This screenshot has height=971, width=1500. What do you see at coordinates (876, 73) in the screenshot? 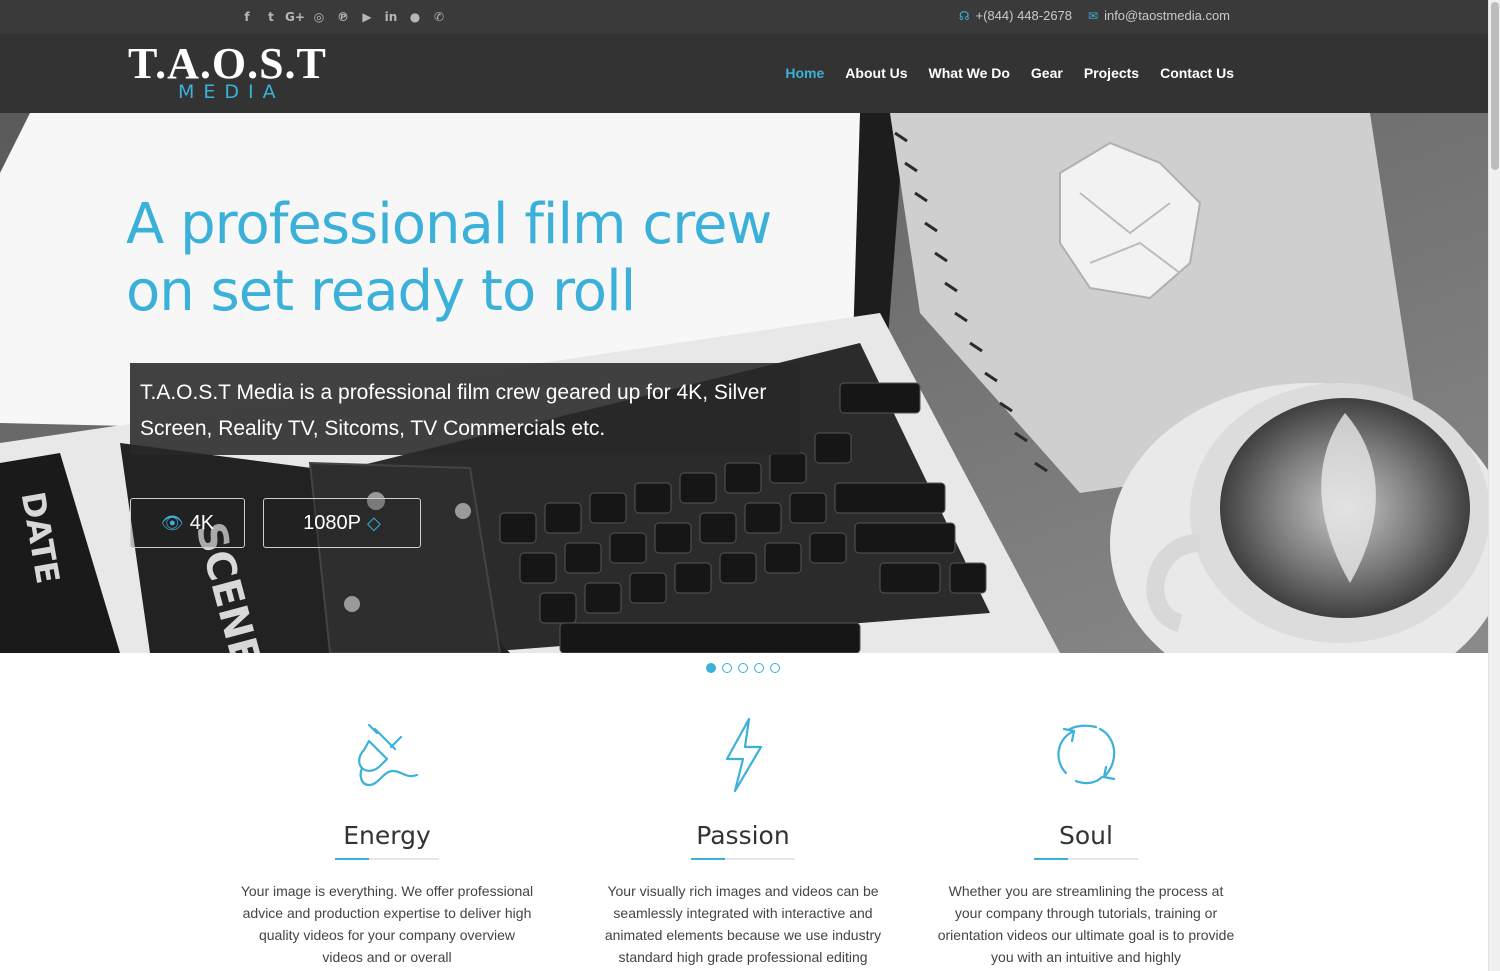
I see `nav-about-us: About Us` at bounding box center [876, 73].